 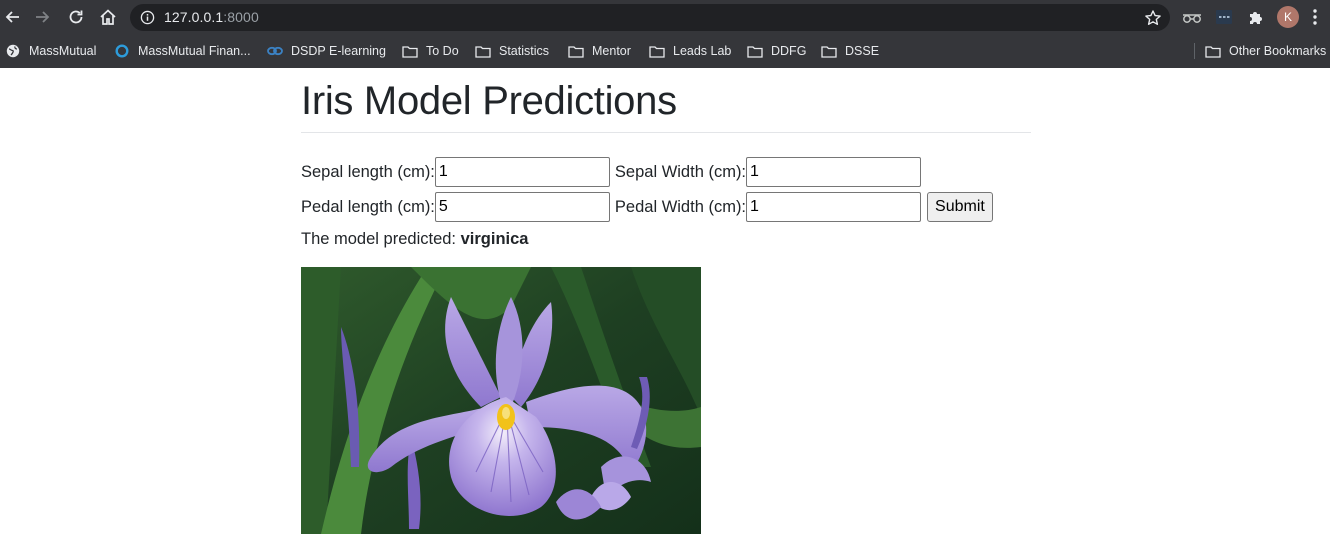 I want to click on bookmark-label: DDFG, so click(x=789, y=51).